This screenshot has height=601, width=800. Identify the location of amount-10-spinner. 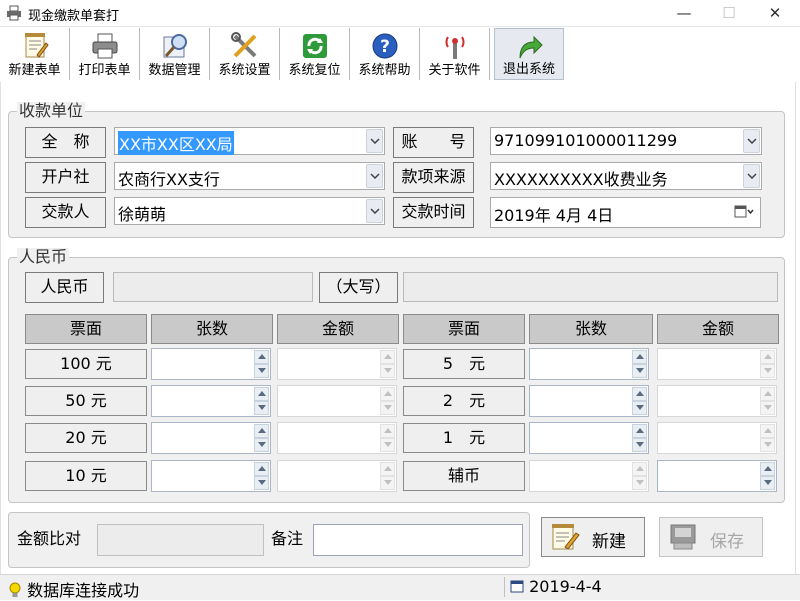
(337, 476).